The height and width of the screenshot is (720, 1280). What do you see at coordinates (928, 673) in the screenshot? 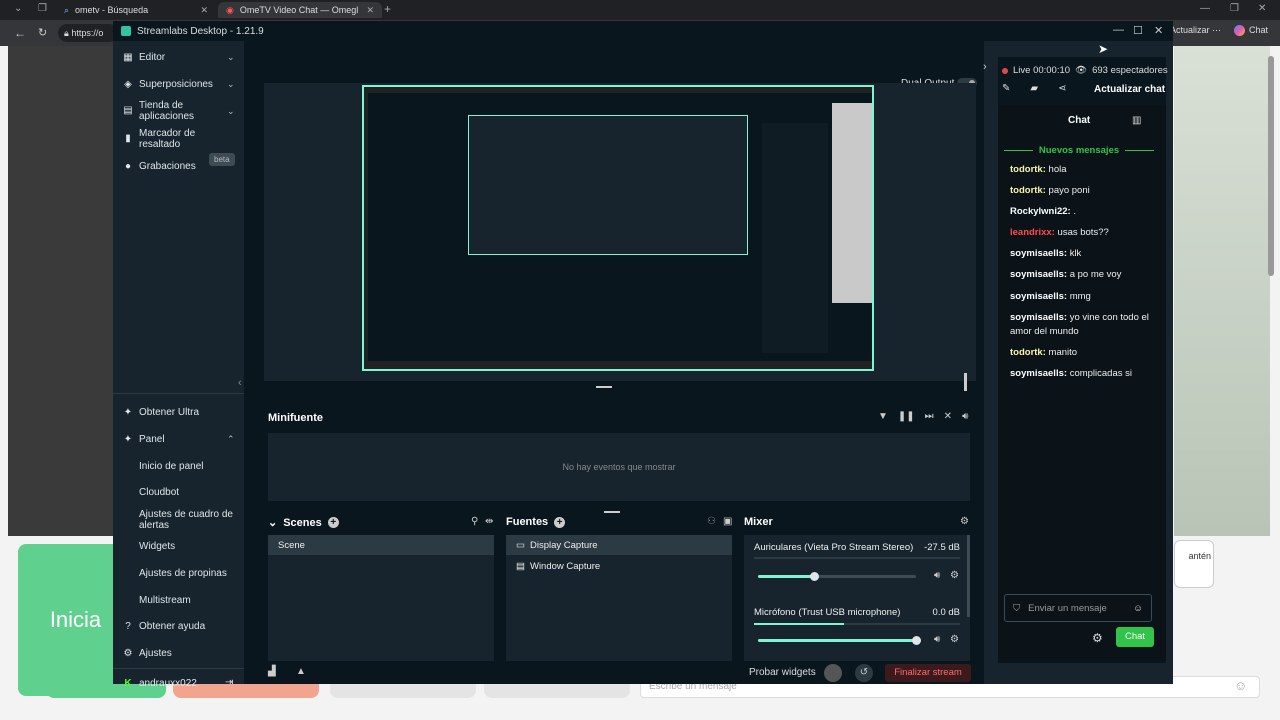
I see `end-stream-button: Finalizar stream` at bounding box center [928, 673].